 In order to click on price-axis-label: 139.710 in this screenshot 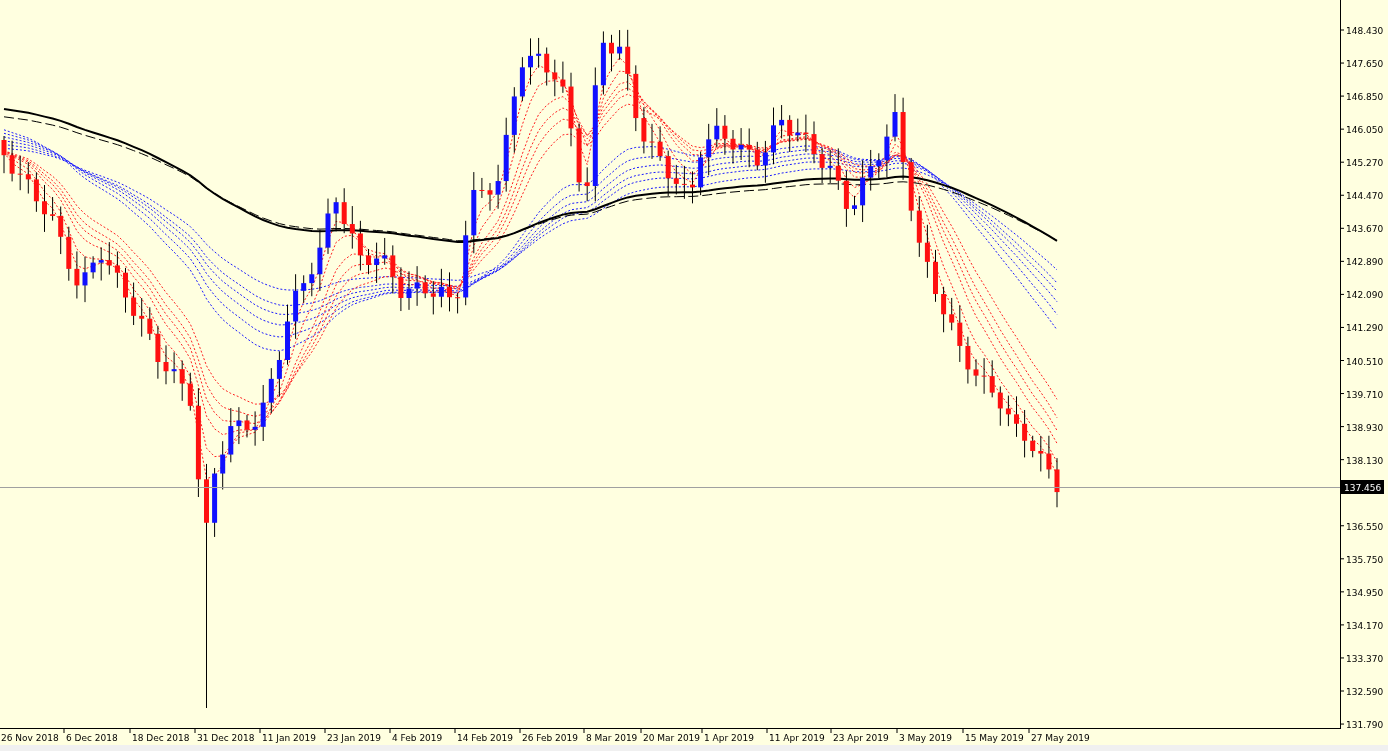, I will do `click(1365, 394)`.